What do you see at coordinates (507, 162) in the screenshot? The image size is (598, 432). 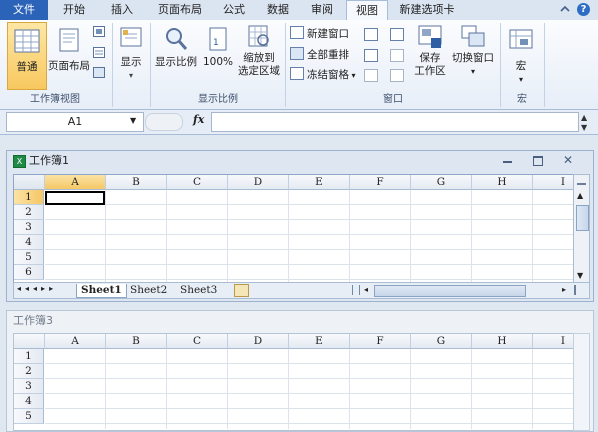 I see `minimize-icon` at bounding box center [507, 162].